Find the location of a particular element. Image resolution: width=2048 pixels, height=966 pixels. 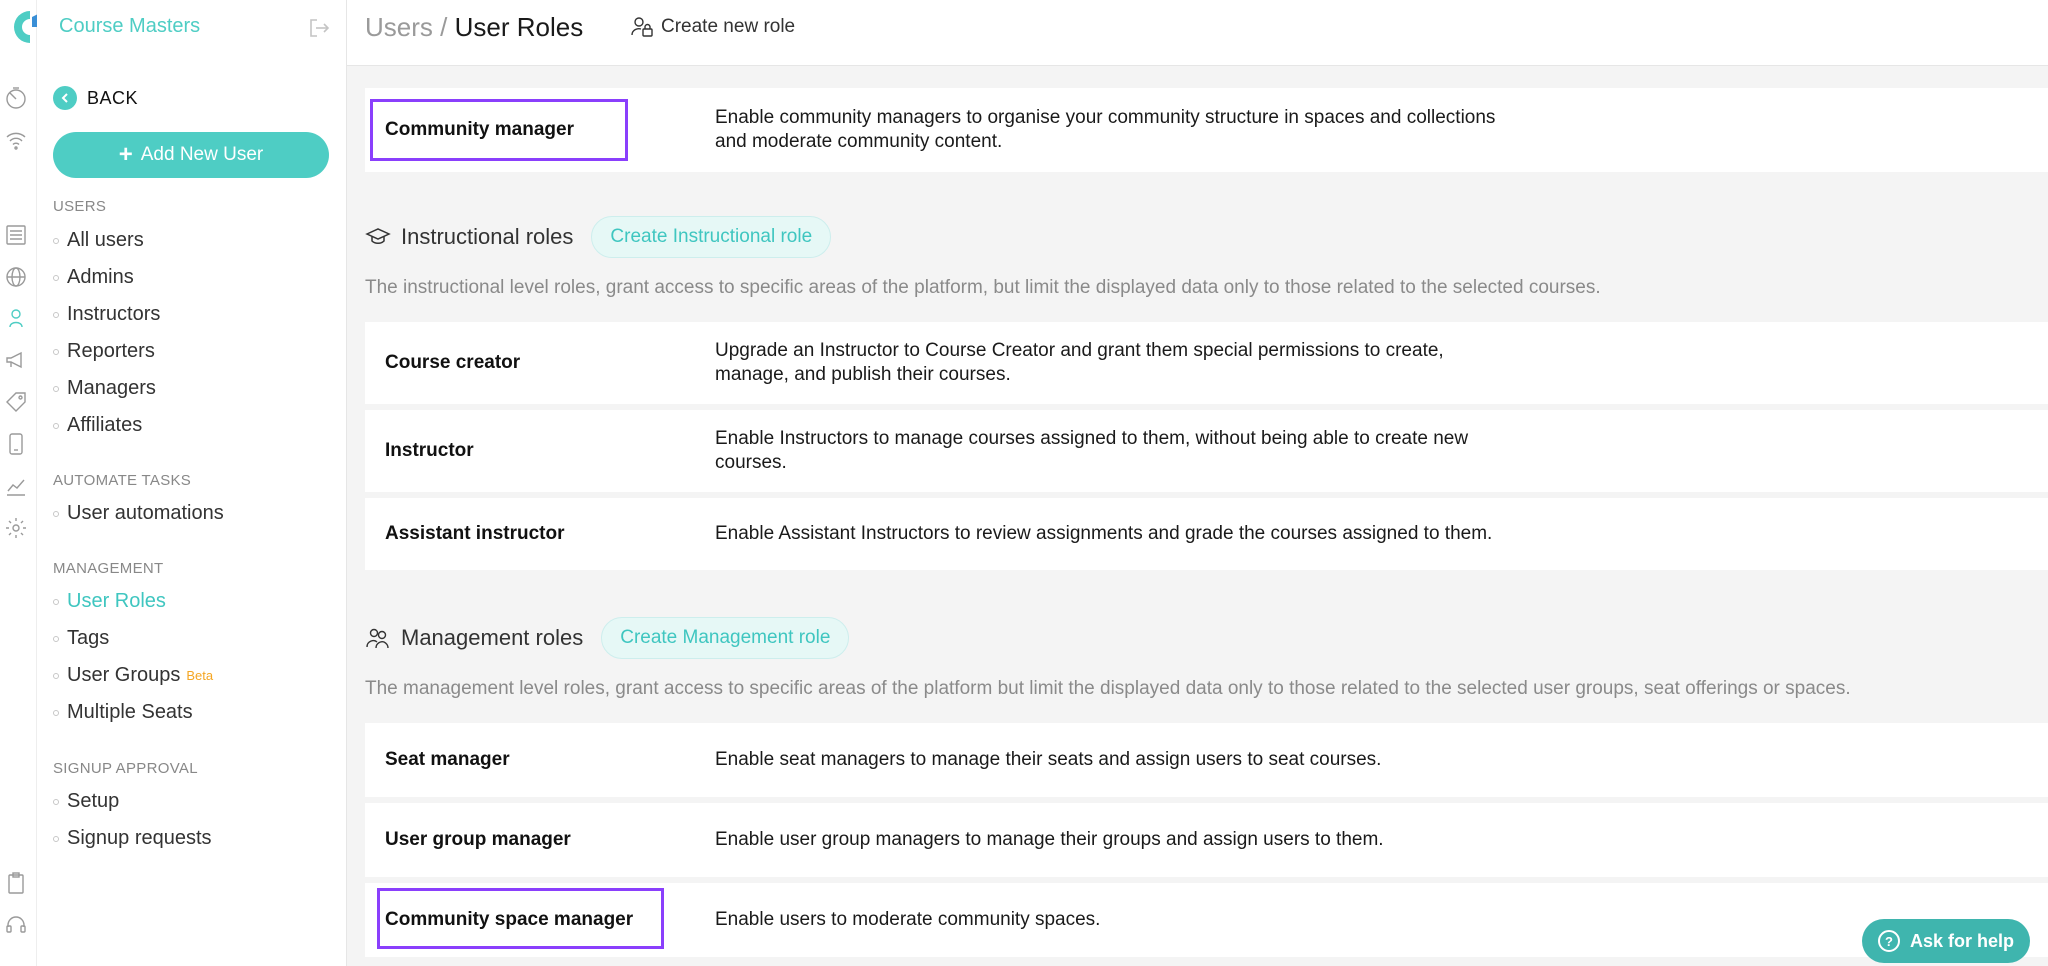

back-button: BACK is located at coordinates (95, 98).